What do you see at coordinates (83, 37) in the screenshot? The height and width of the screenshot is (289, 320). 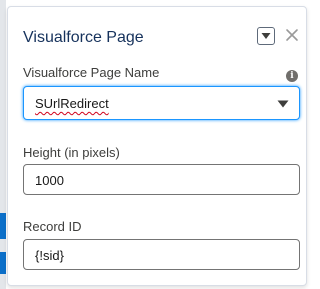 I see `panel-title: Visualforce Page` at bounding box center [83, 37].